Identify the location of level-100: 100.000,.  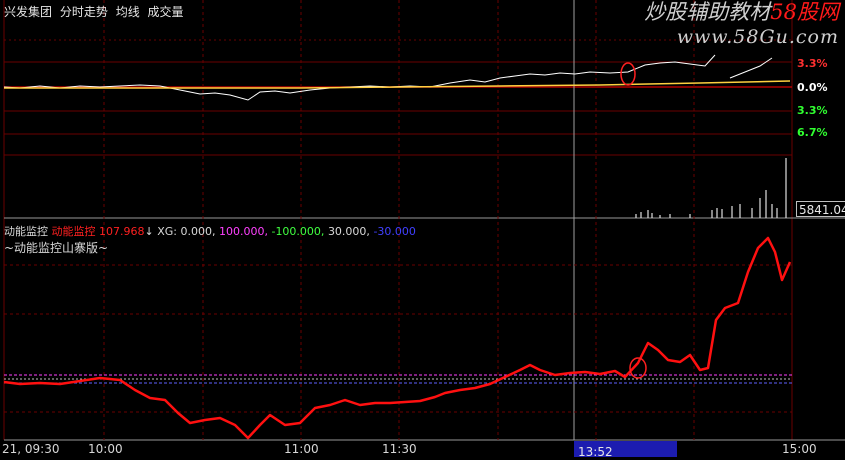
(243, 231).